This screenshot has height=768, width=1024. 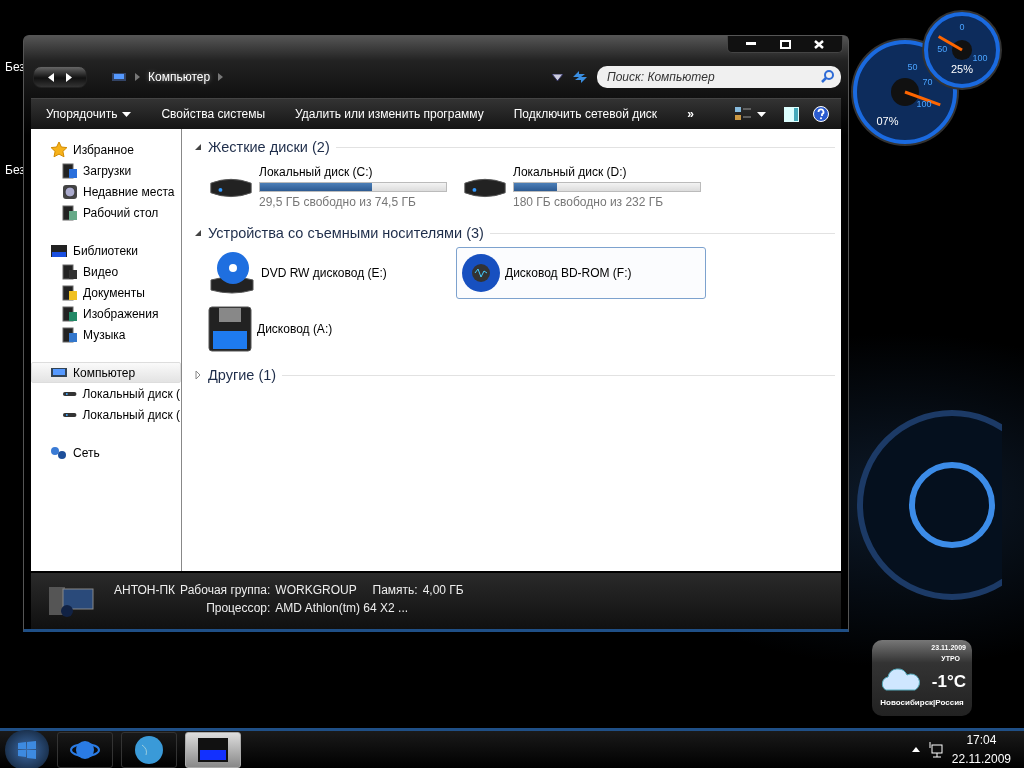 What do you see at coordinates (232, 273) in the screenshot?
I see `disc-drive-icon` at bounding box center [232, 273].